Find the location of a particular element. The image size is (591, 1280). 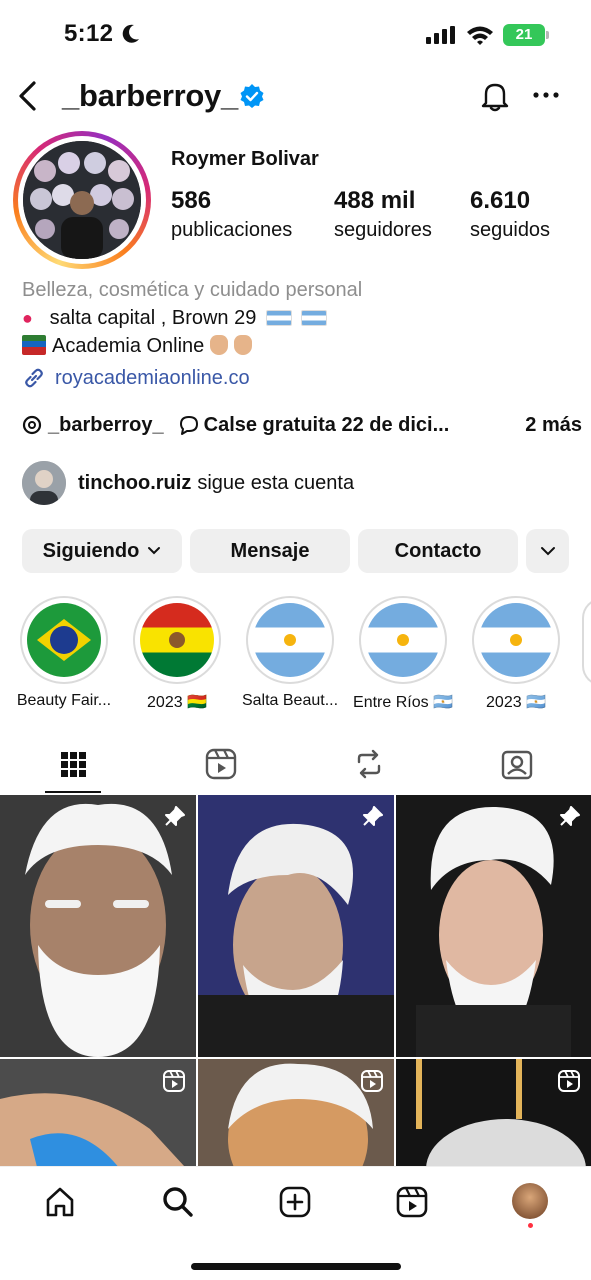

home-icon is located at coordinates (60, 1202).